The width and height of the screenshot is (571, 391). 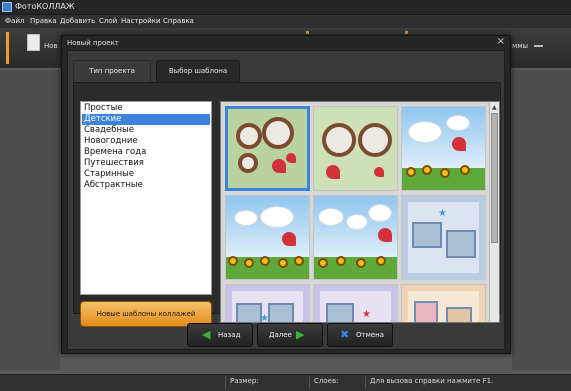 I want to click on title-bar: ФотоКОЛЛАЖ, so click(x=285, y=7).